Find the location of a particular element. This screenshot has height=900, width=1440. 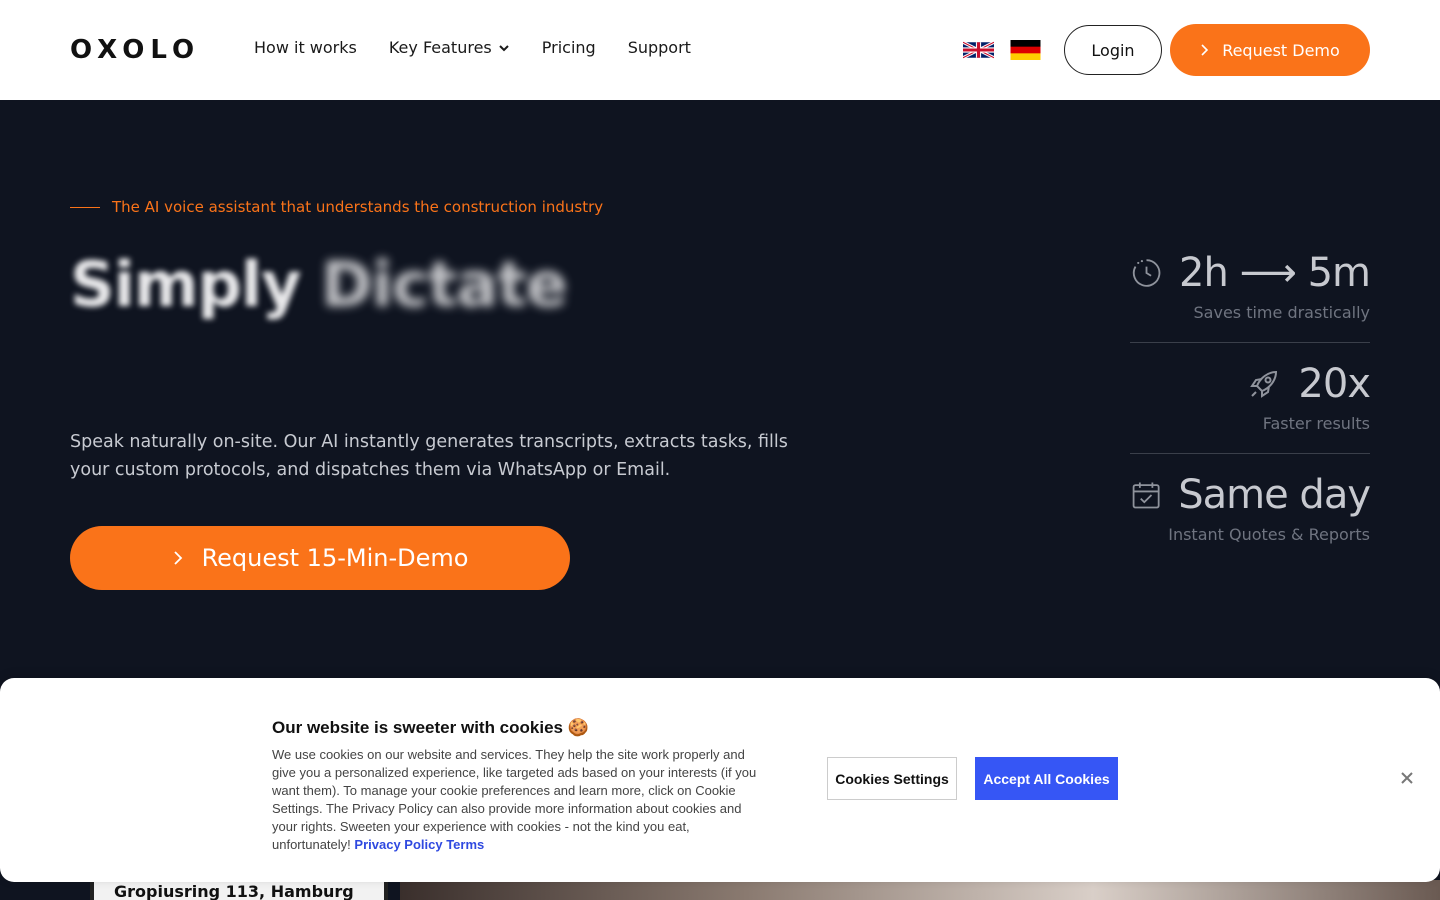

stat-faster-results: 20x Faster results is located at coordinates (1250, 398).